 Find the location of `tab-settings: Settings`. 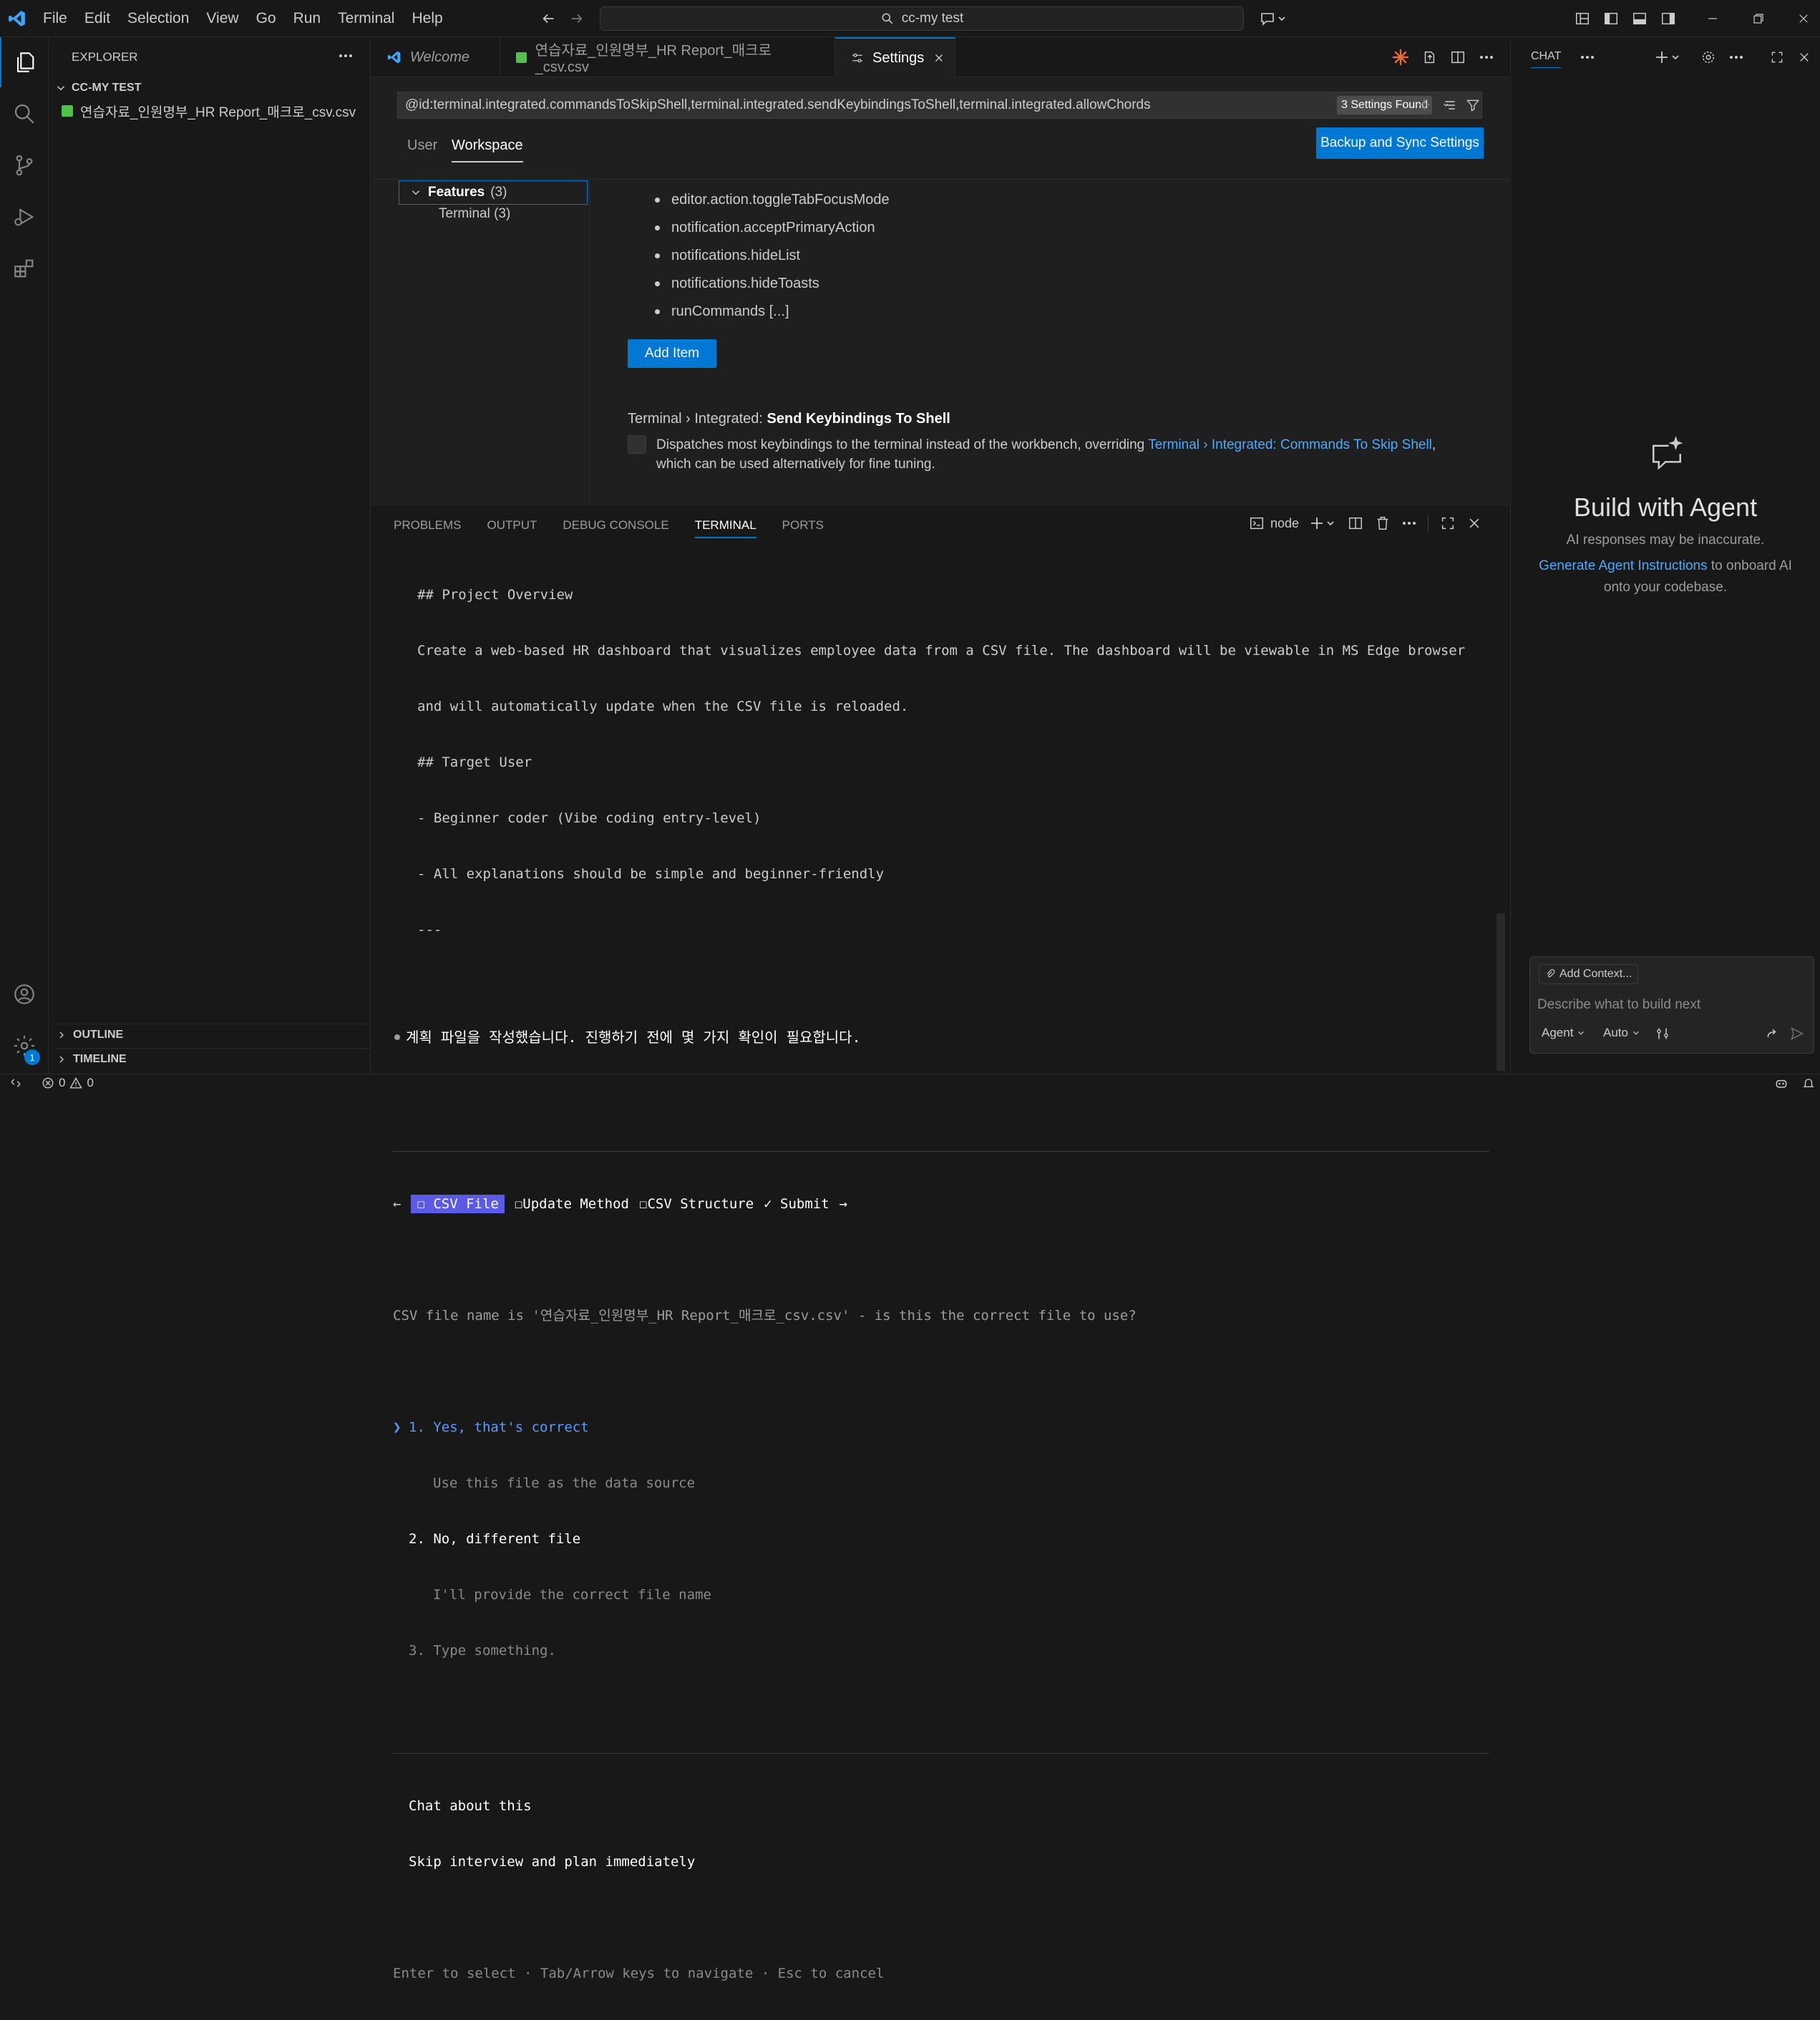

tab-settings: Settings is located at coordinates (895, 57).